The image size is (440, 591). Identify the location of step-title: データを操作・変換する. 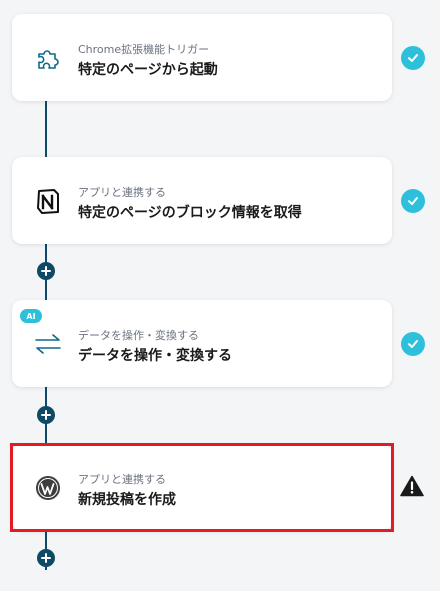
(155, 356).